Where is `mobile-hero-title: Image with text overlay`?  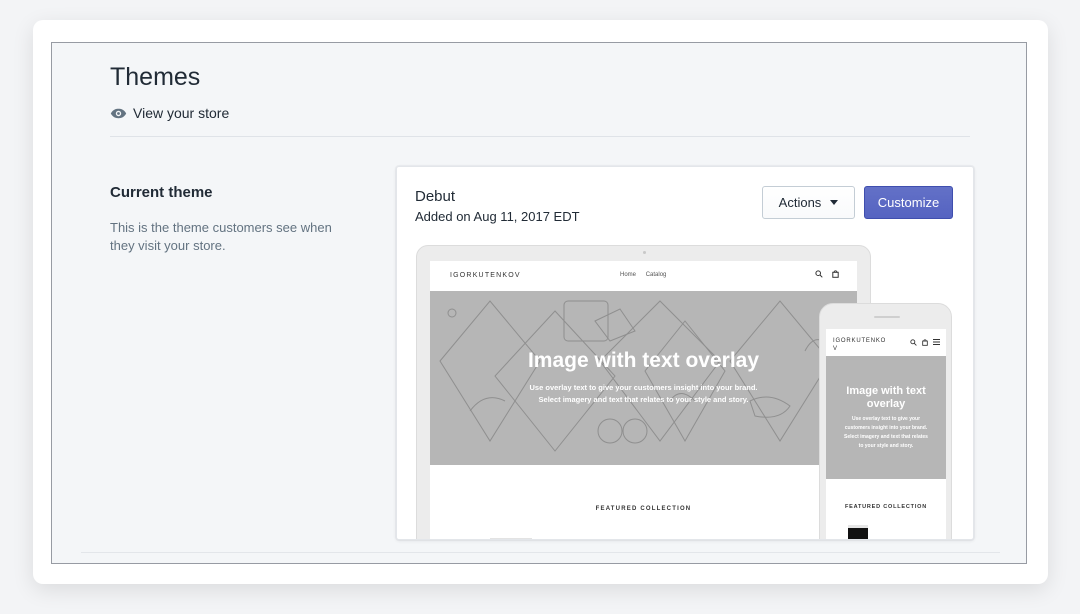
mobile-hero-title: Image with text overlay is located at coordinates (886, 397).